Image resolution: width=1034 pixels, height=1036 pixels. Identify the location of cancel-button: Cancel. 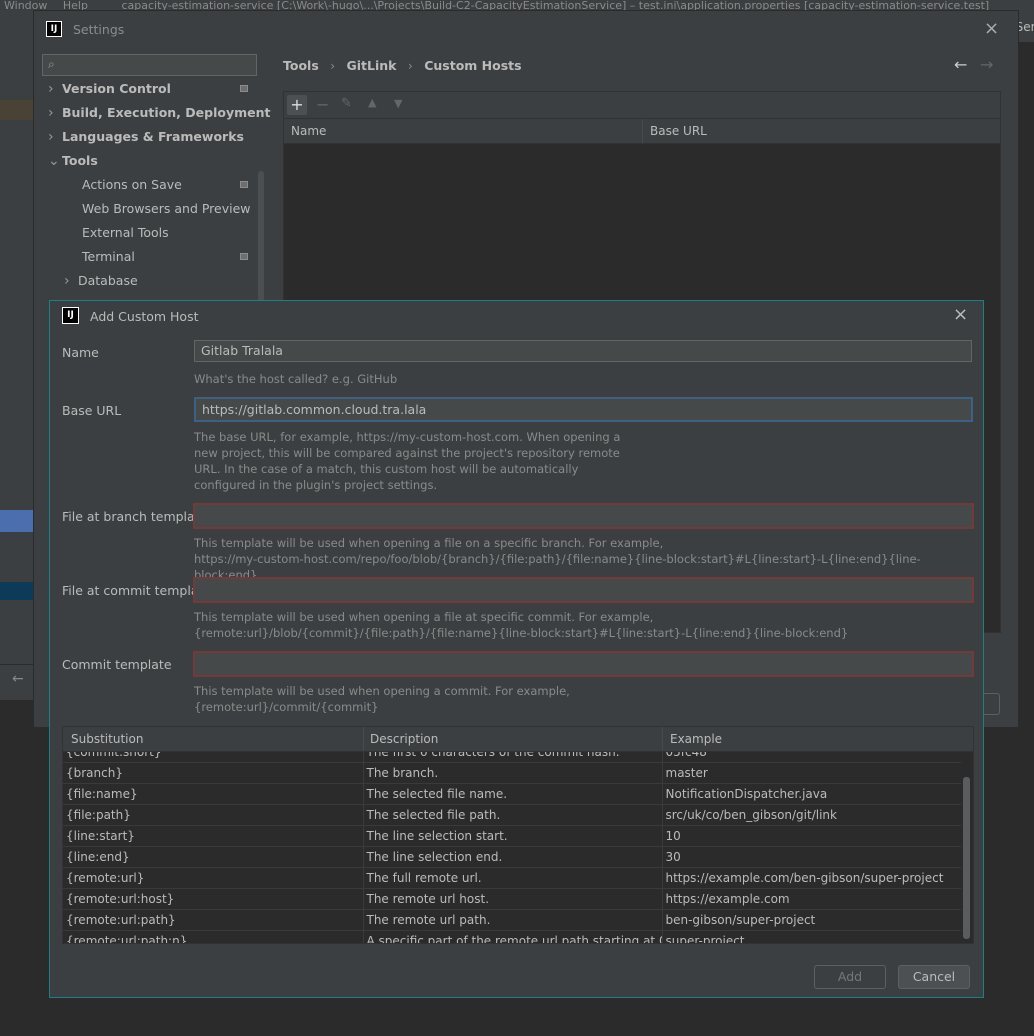
(934, 977).